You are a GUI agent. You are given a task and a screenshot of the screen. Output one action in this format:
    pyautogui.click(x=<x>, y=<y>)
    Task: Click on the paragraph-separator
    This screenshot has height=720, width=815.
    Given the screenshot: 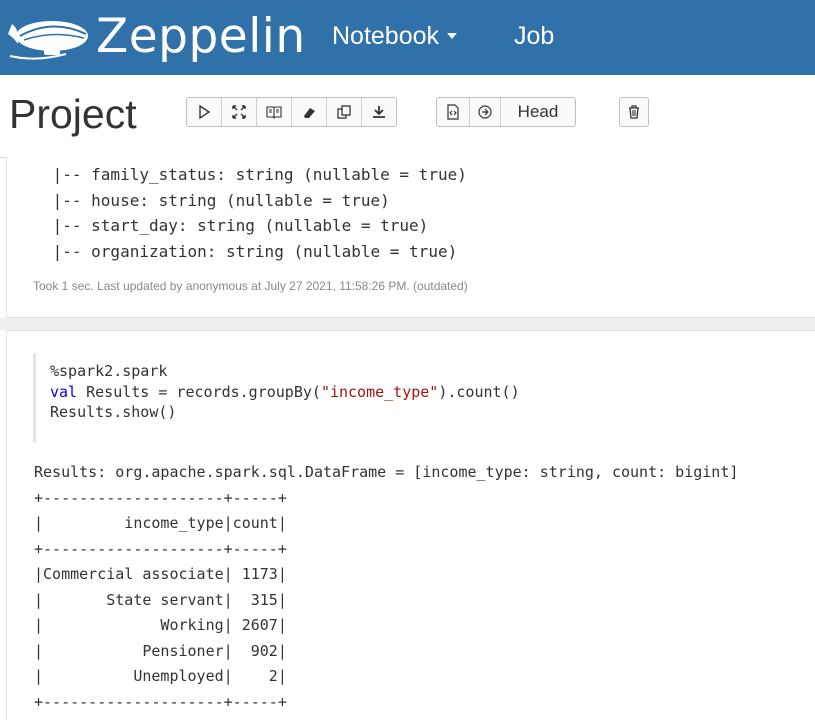 What is the action you would take?
    pyautogui.click(x=407, y=324)
    